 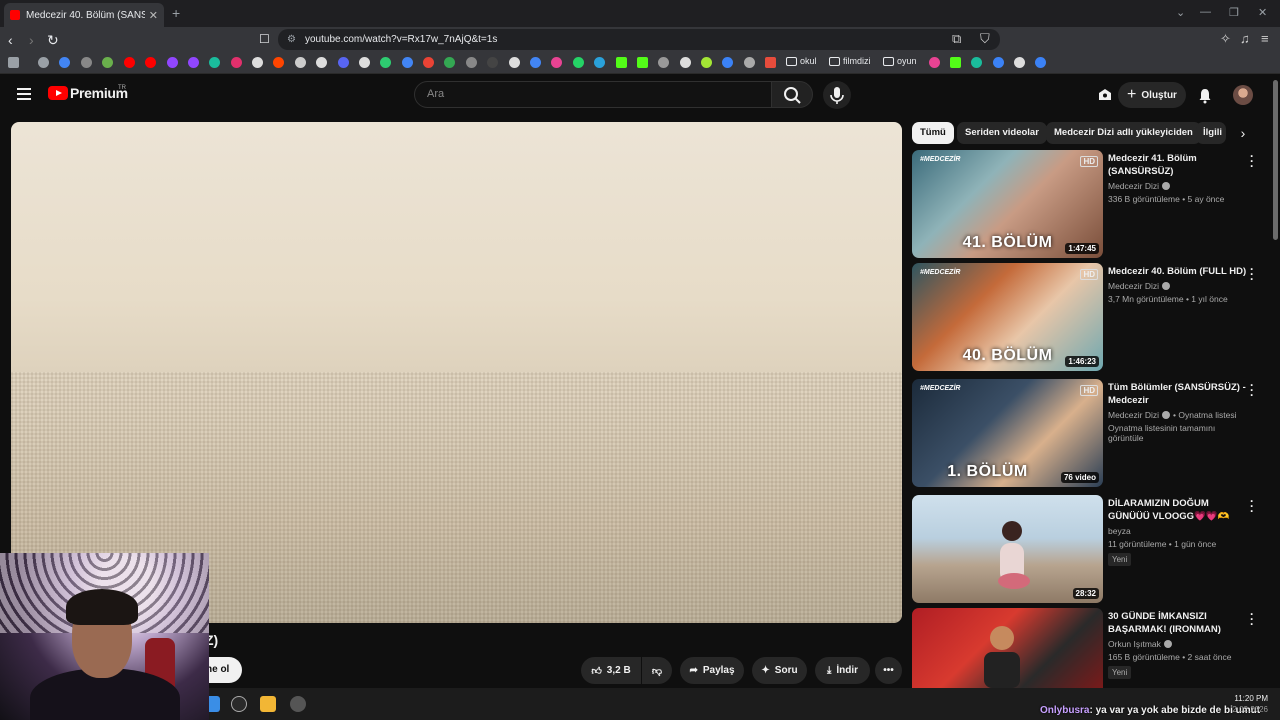 I want to click on extensions-icon: ✧, so click(x=1225, y=39).